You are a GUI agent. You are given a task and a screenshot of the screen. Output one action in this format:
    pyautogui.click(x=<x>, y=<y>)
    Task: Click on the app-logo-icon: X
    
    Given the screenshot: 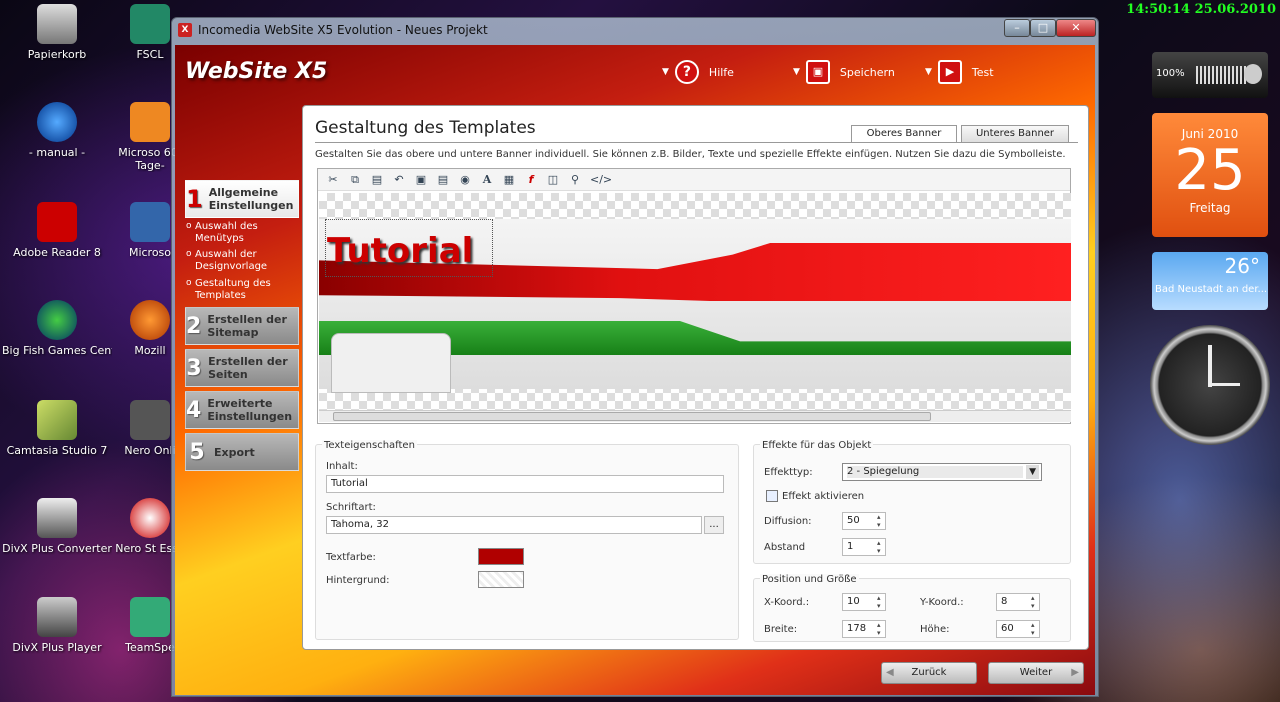 What is the action you would take?
    pyautogui.click(x=185, y=30)
    